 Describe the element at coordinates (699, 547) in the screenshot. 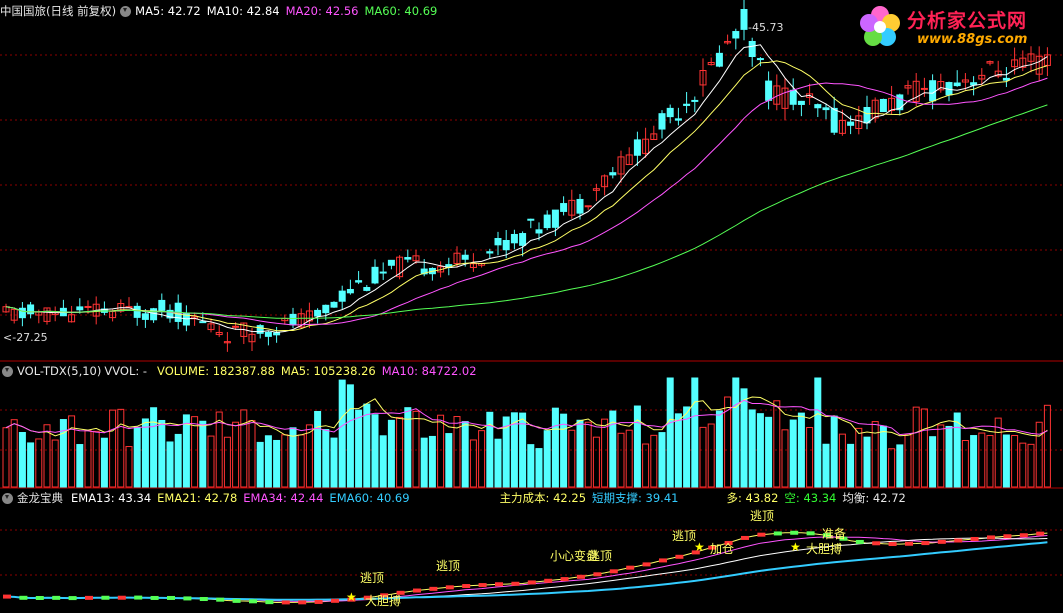

I see `star-icon: ★` at that location.